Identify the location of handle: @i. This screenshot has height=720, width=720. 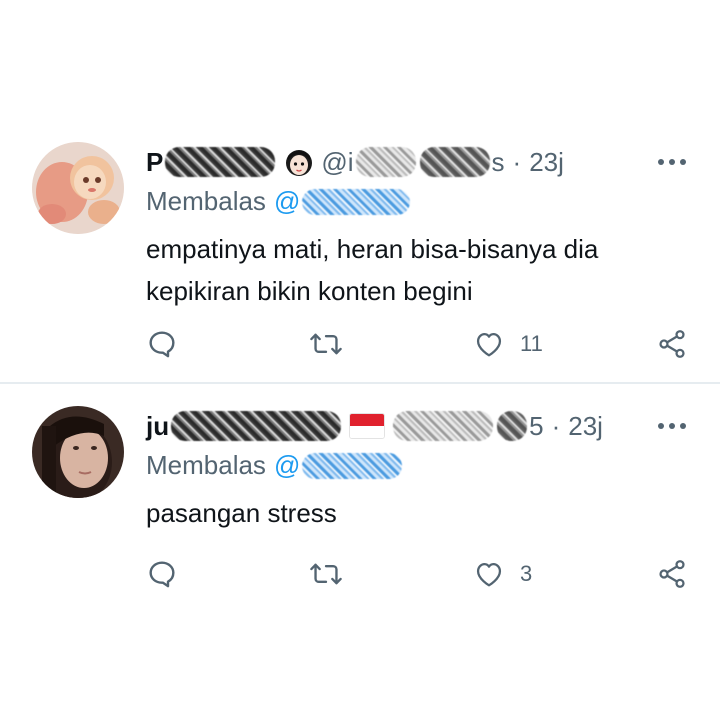
(337, 162).